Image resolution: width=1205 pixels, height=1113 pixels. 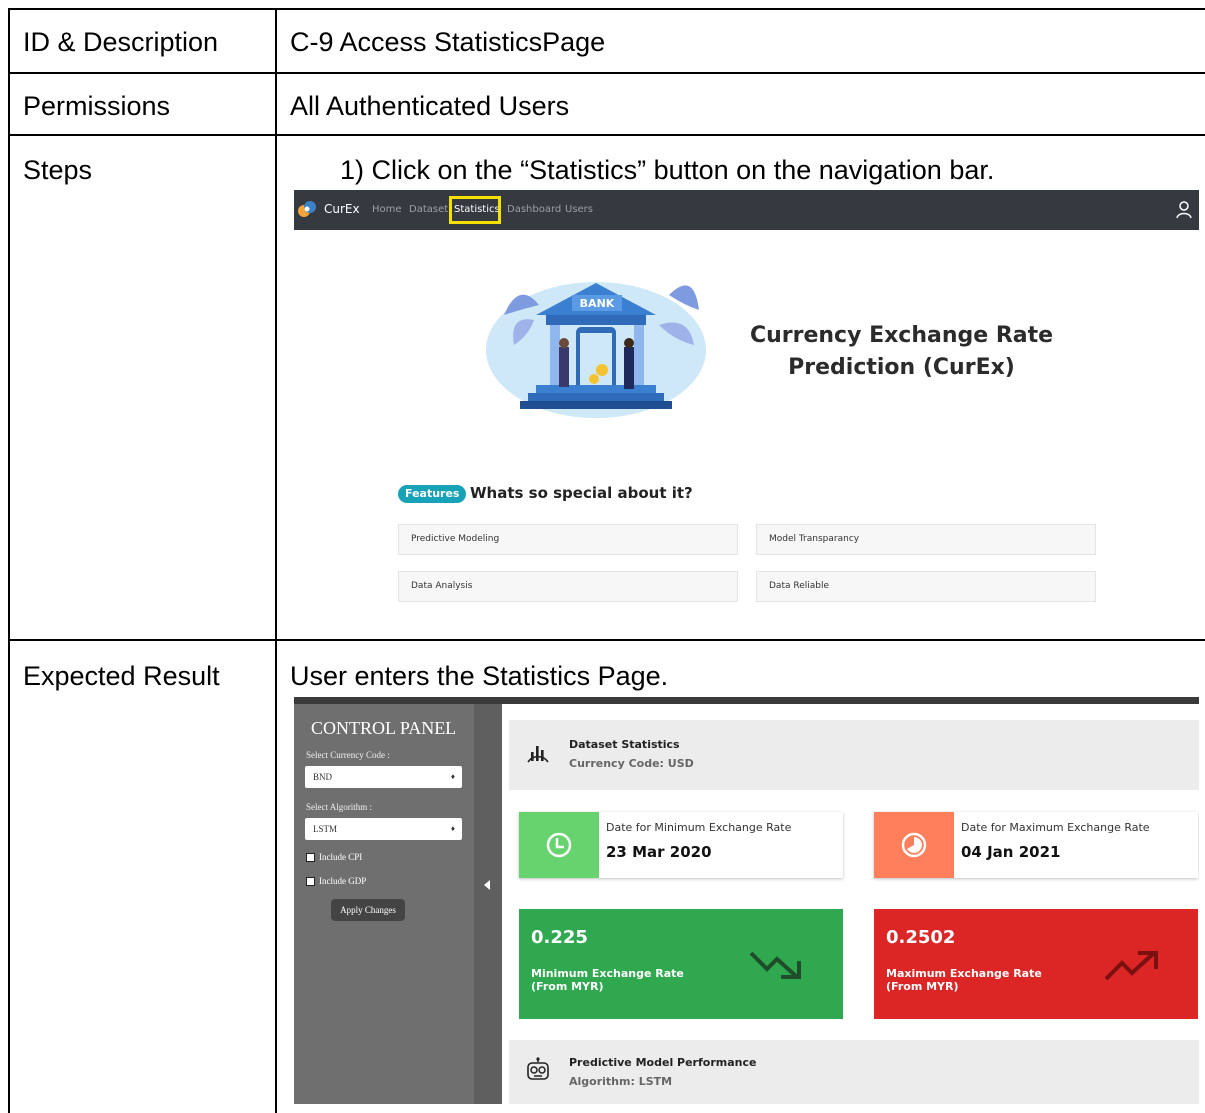 What do you see at coordinates (1184, 210) in the screenshot?
I see `user-icon` at bounding box center [1184, 210].